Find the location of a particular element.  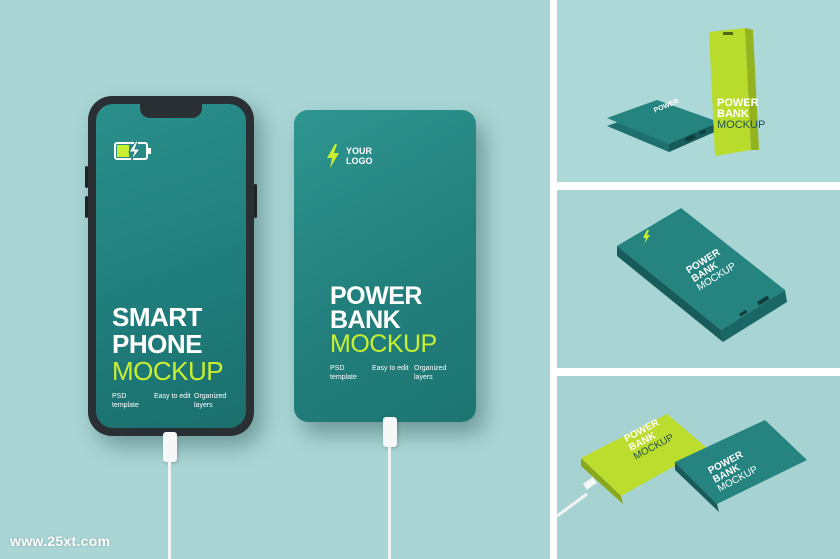

bank-logo-line: LOGO is located at coordinates (359, 161).